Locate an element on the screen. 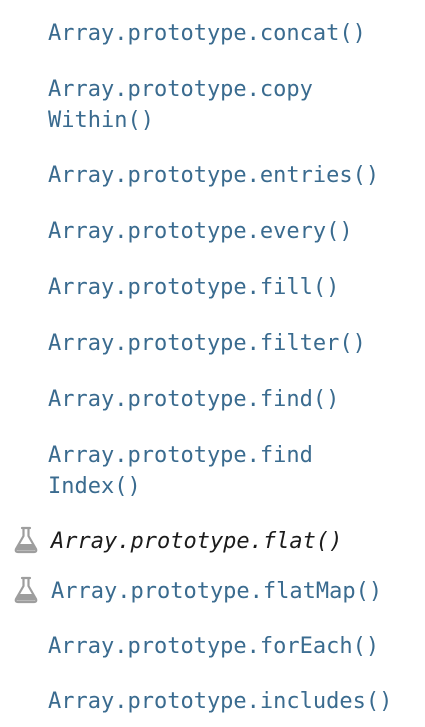 This screenshot has height=727, width=425. sidebar-item-includes: Array.prototype.includes() is located at coordinates (233, 701).